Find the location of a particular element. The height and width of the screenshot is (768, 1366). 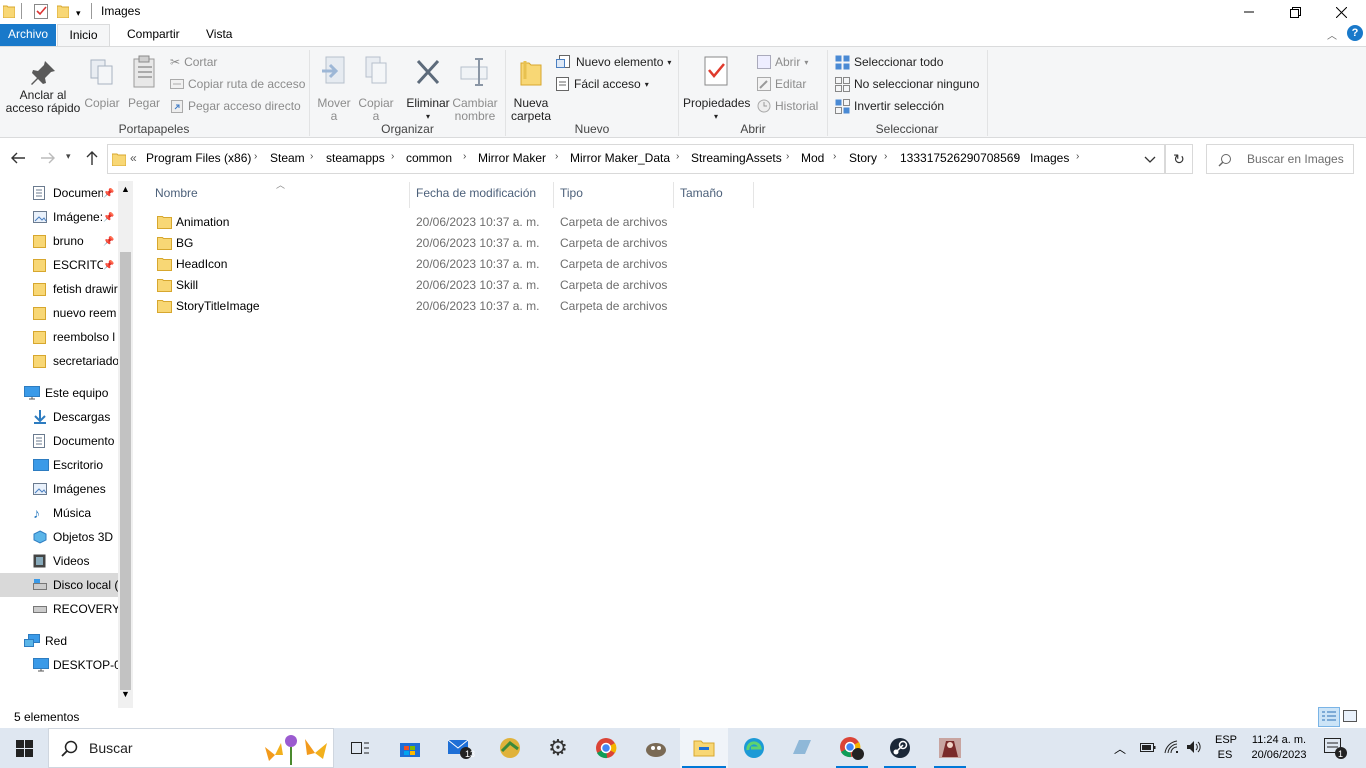

new-folder-qat-icon is located at coordinates (63, 11).